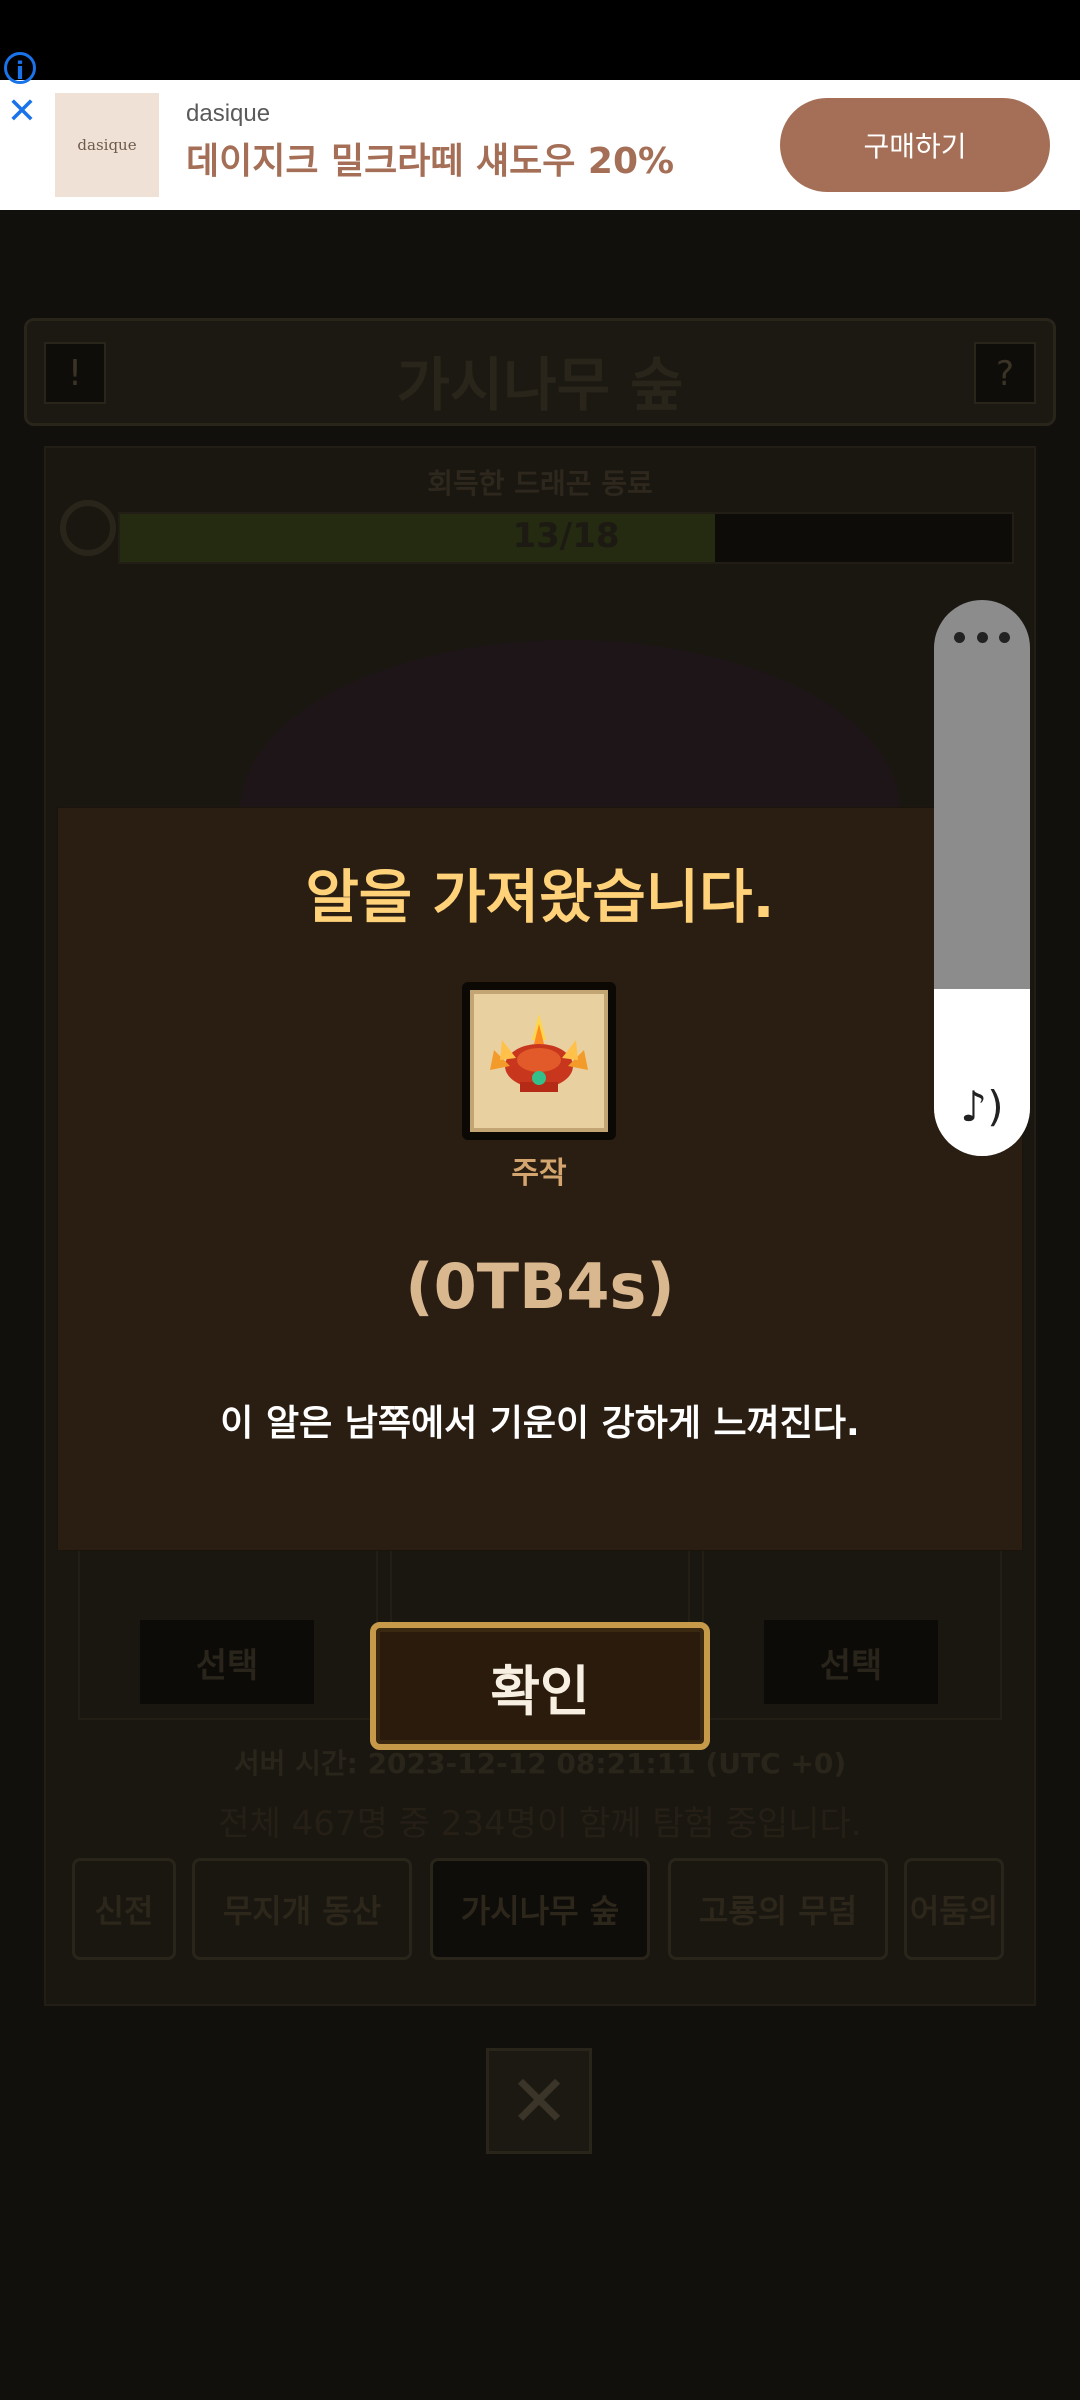  Describe the element at coordinates (982, 1107) in the screenshot. I see `music-note-icon: ♪)` at that location.